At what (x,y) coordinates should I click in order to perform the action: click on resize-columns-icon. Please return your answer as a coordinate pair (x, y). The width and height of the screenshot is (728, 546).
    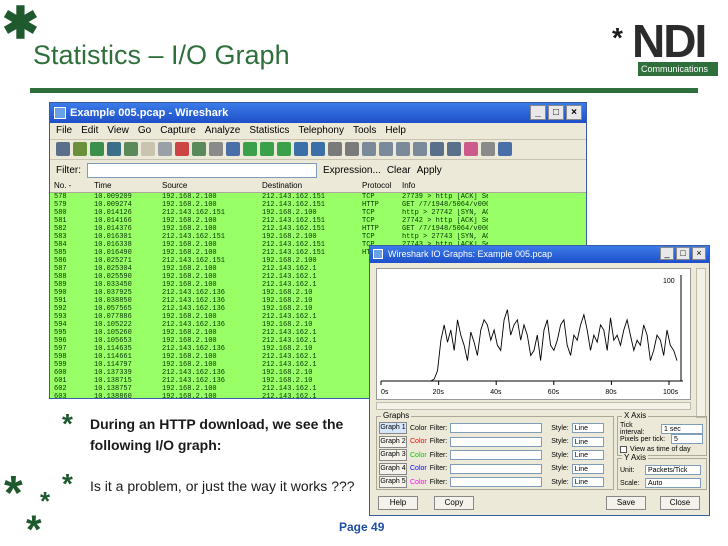
    Looking at the image, I should click on (420, 149).